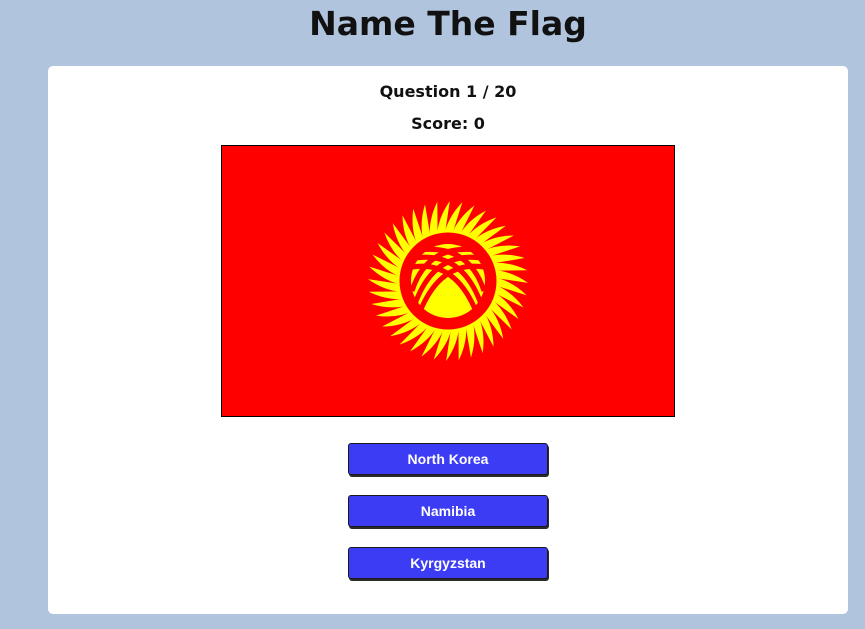 The image size is (865, 629). What do you see at coordinates (448, 23) in the screenshot?
I see `page-title: Name The Flag` at bounding box center [448, 23].